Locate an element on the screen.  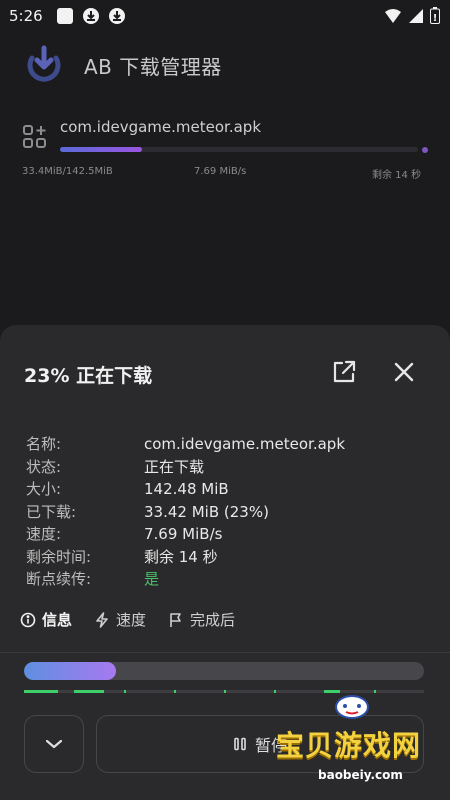
app-logo-icon is located at coordinates (44, 64).